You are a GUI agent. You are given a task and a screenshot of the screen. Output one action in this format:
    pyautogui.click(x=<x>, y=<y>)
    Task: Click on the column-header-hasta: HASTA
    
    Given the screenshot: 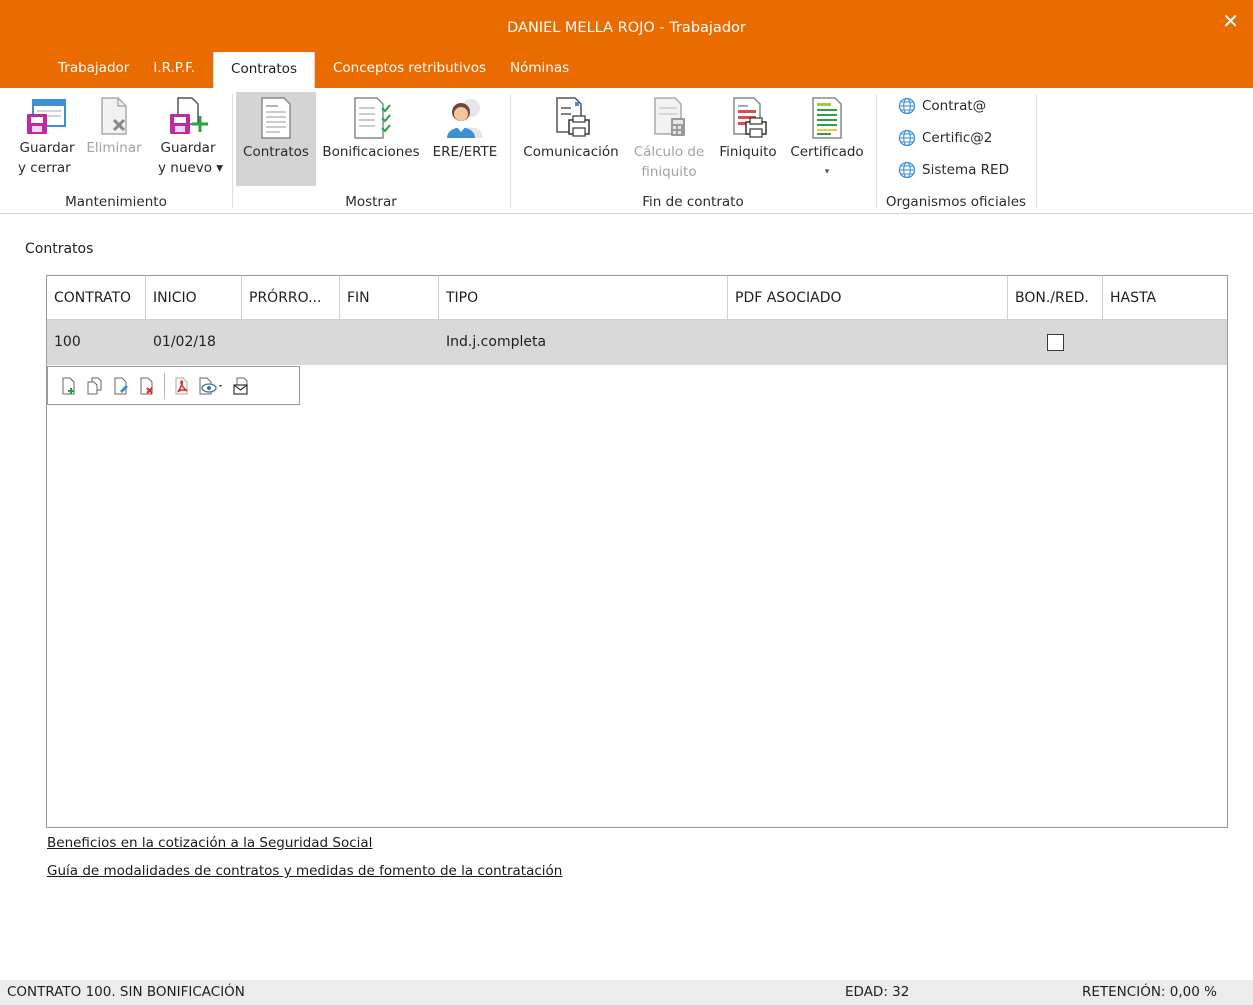 What is the action you would take?
    pyautogui.click(x=1165, y=298)
    